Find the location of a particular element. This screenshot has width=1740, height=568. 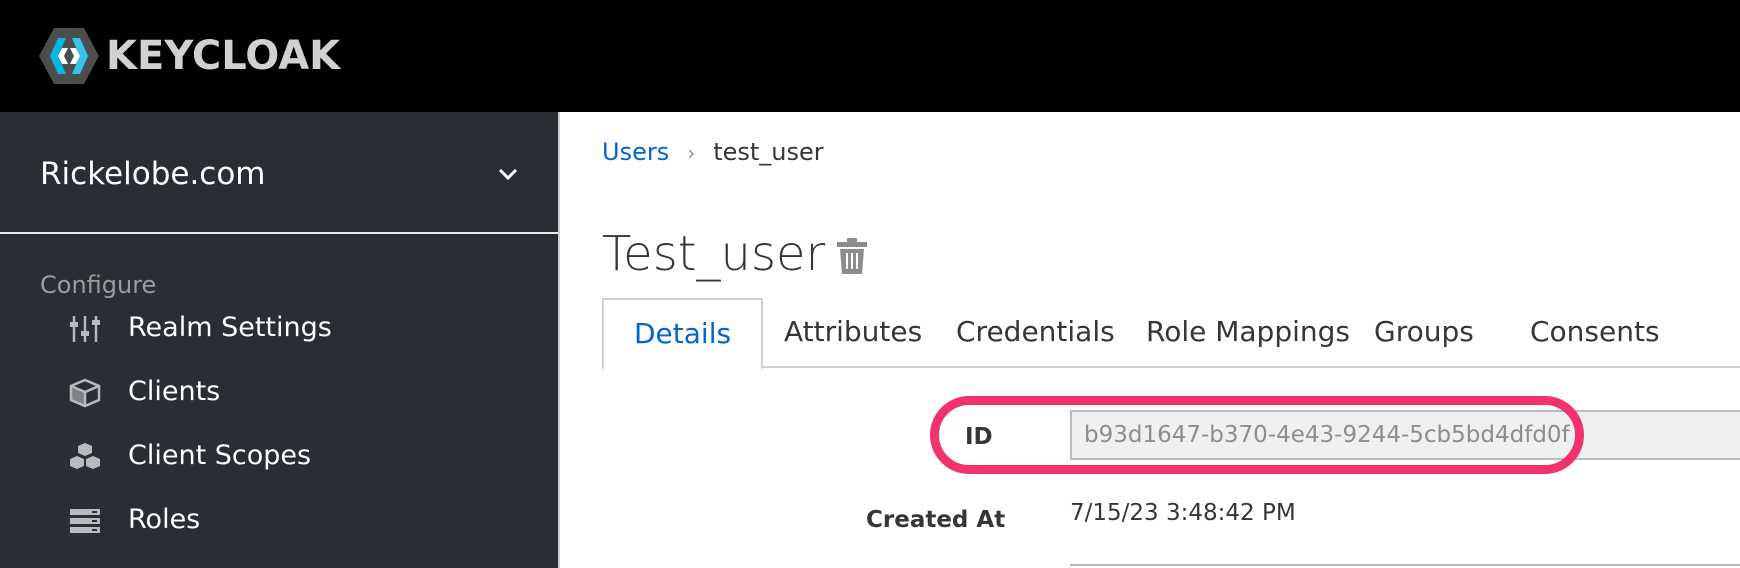

tab-role-mappings: Role Mappings is located at coordinates (1248, 333).